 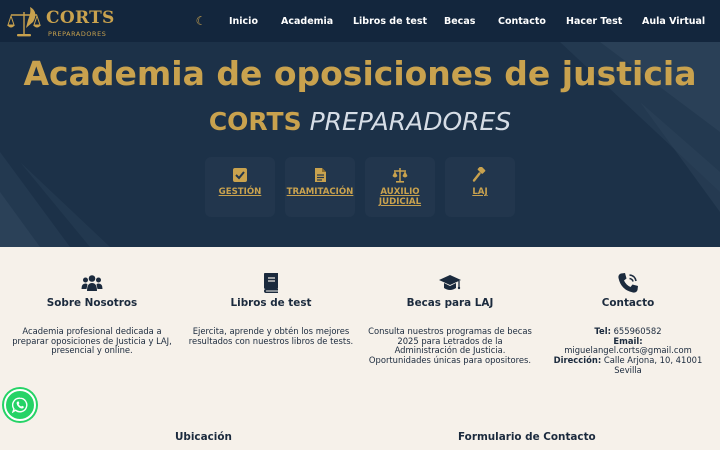 I want to click on whatsapp-button, so click(x=20, y=405).